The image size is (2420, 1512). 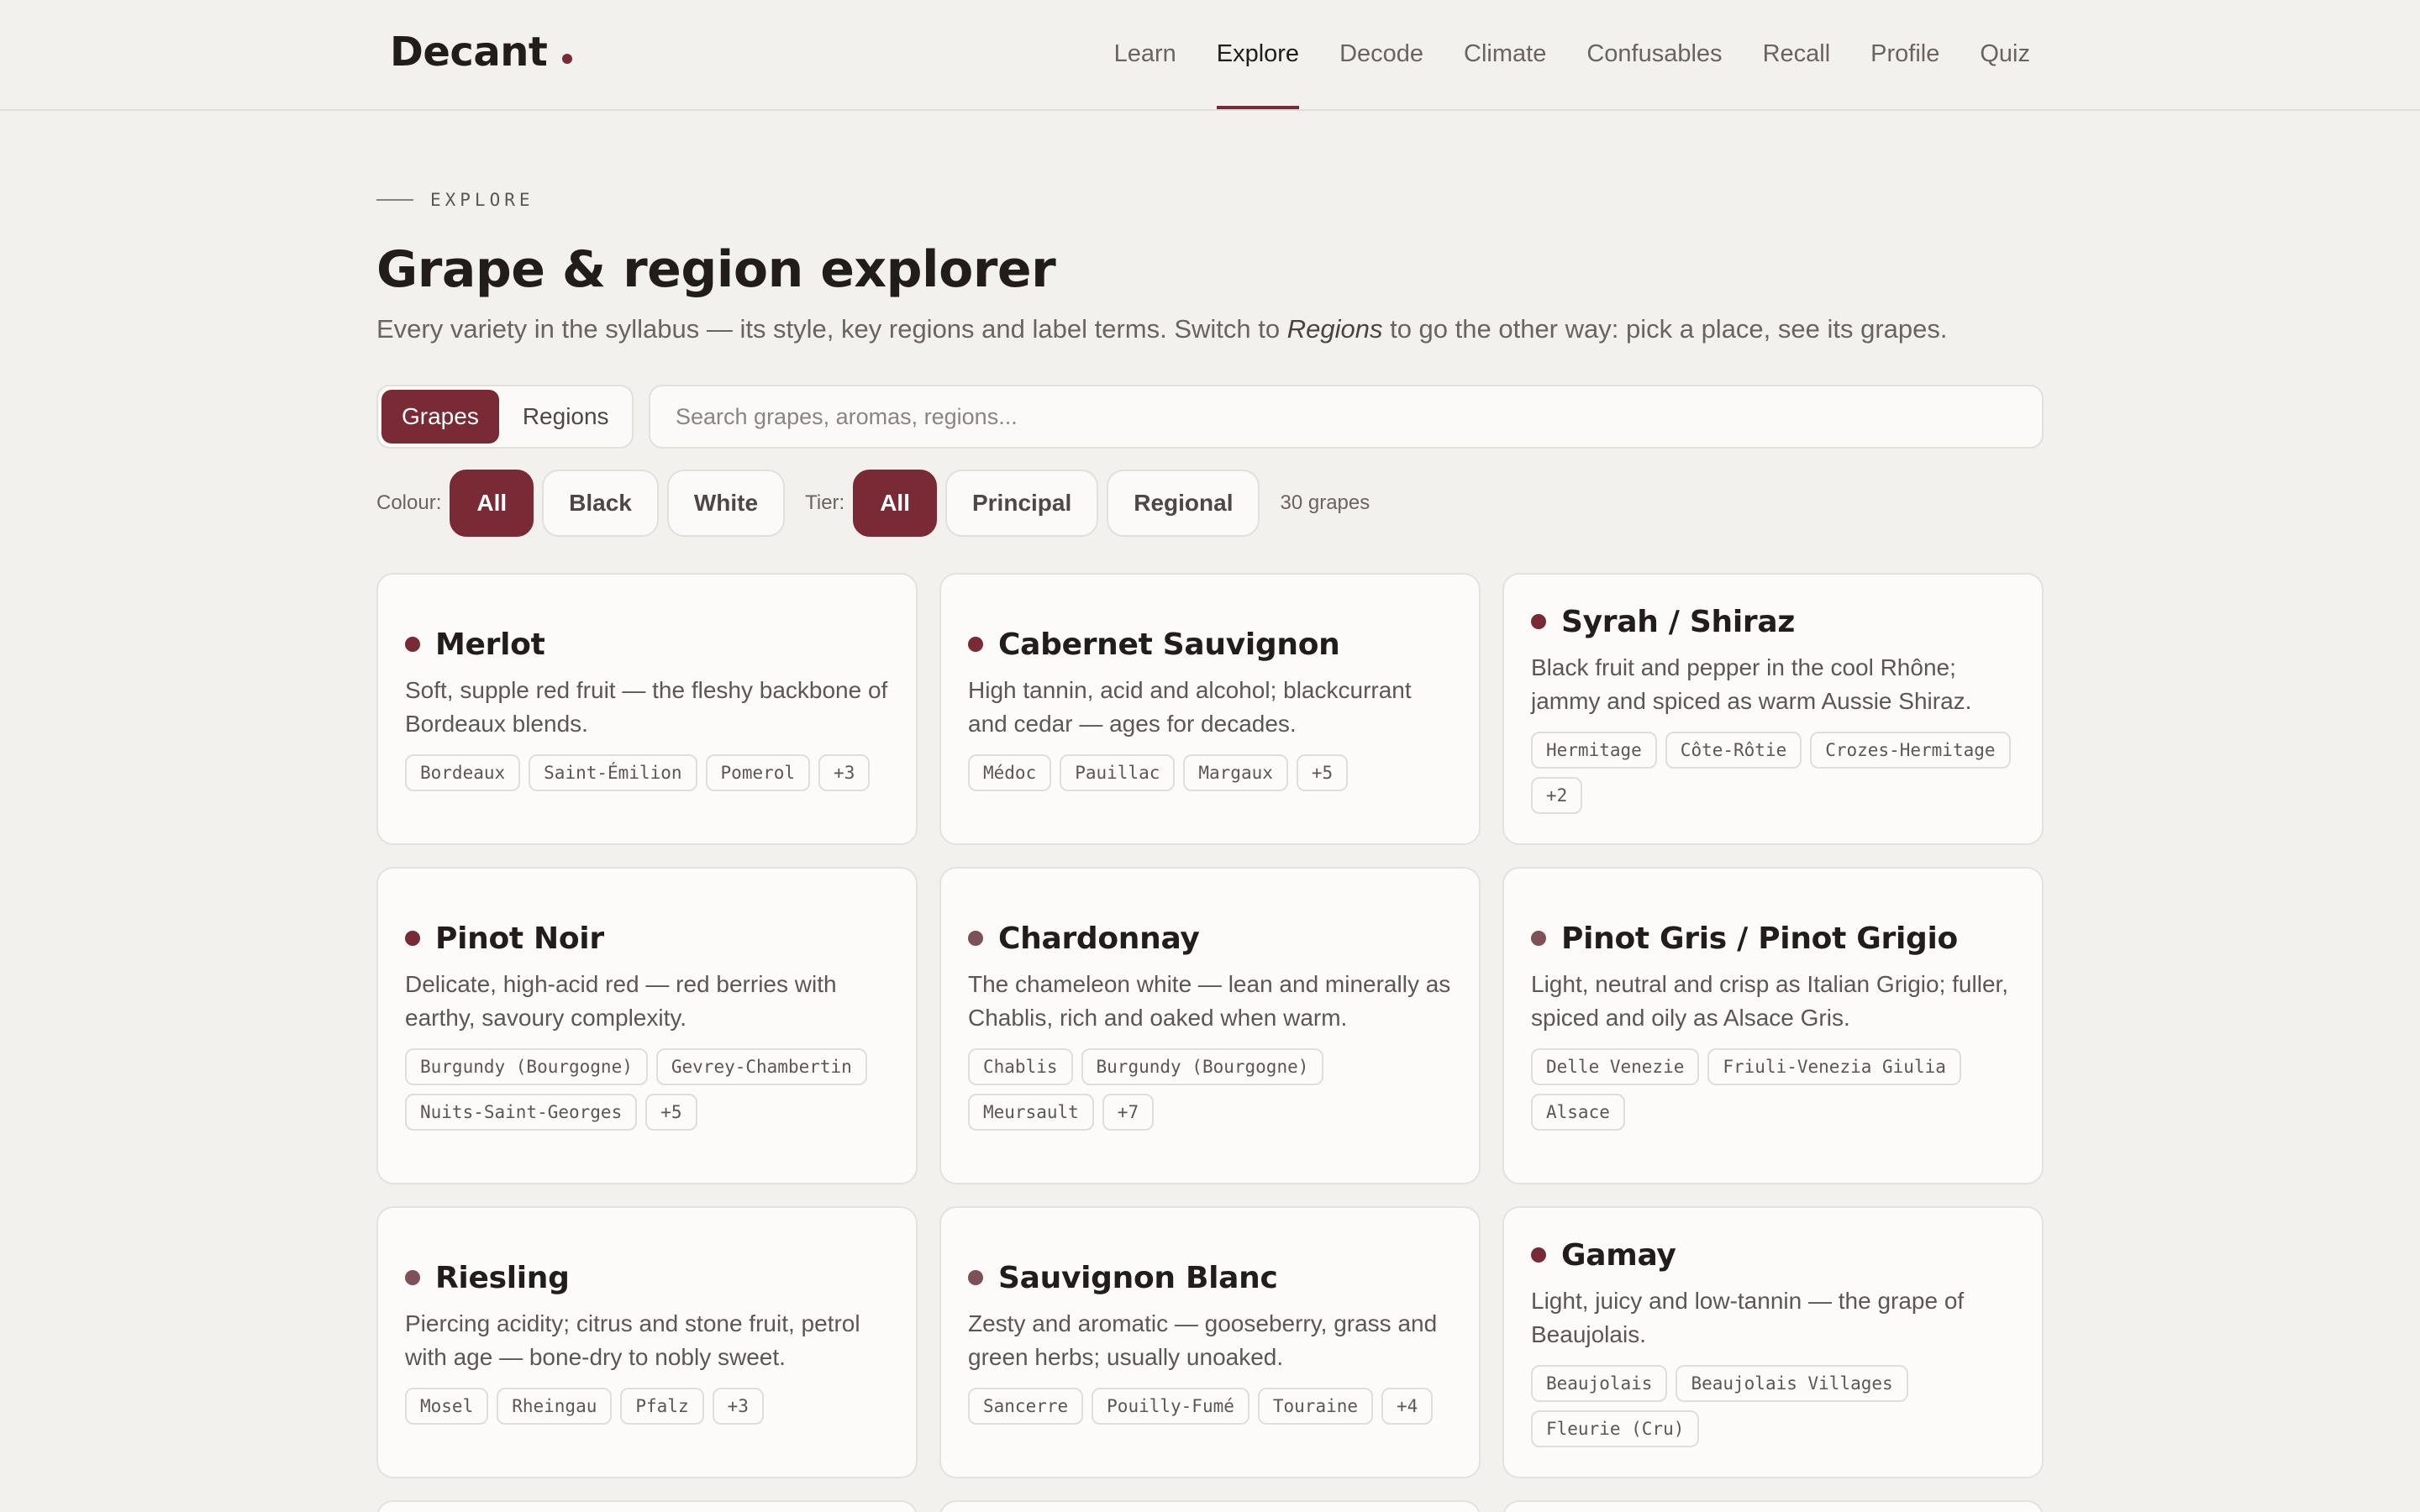 I want to click on tier-chip-regional: Regional, so click(x=1183, y=503).